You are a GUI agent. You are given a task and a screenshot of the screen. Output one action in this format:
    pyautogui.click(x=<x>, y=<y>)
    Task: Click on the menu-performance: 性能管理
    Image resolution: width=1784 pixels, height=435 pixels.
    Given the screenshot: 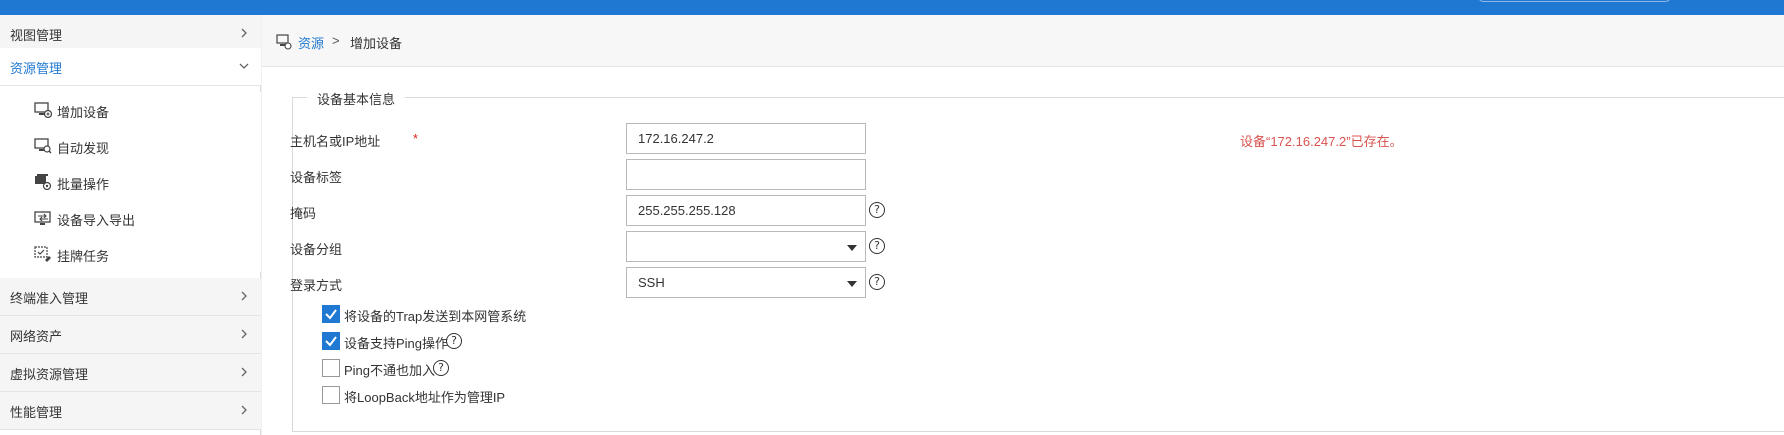 What is the action you would take?
    pyautogui.click(x=130, y=411)
    